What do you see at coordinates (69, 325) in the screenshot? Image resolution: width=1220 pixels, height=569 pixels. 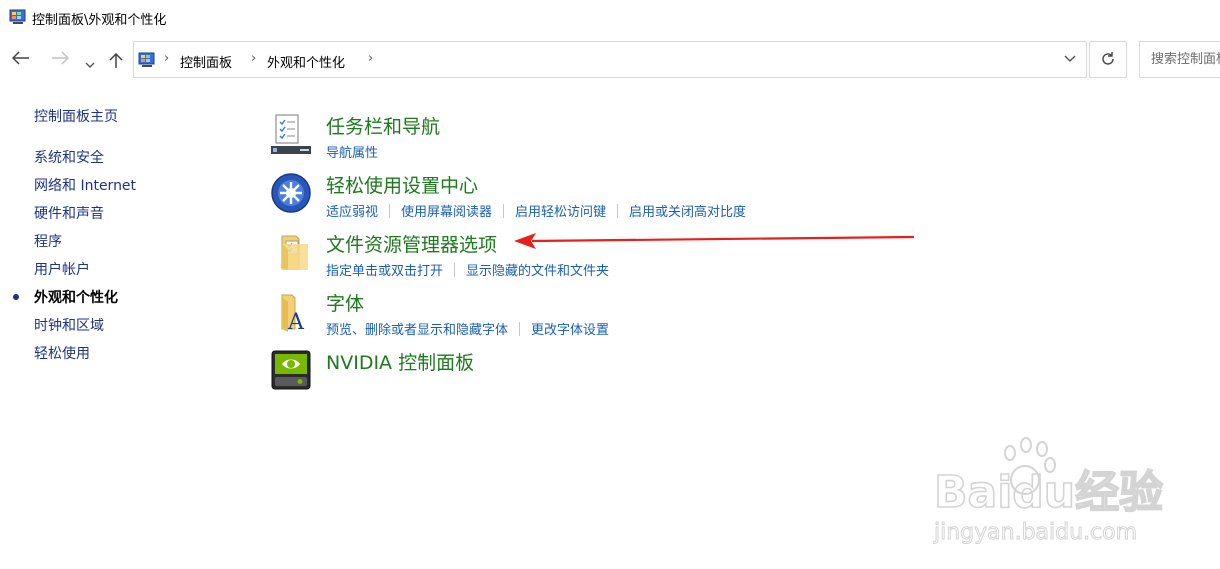 I see `sidebar-item-clock-region: 时钟和区域` at bounding box center [69, 325].